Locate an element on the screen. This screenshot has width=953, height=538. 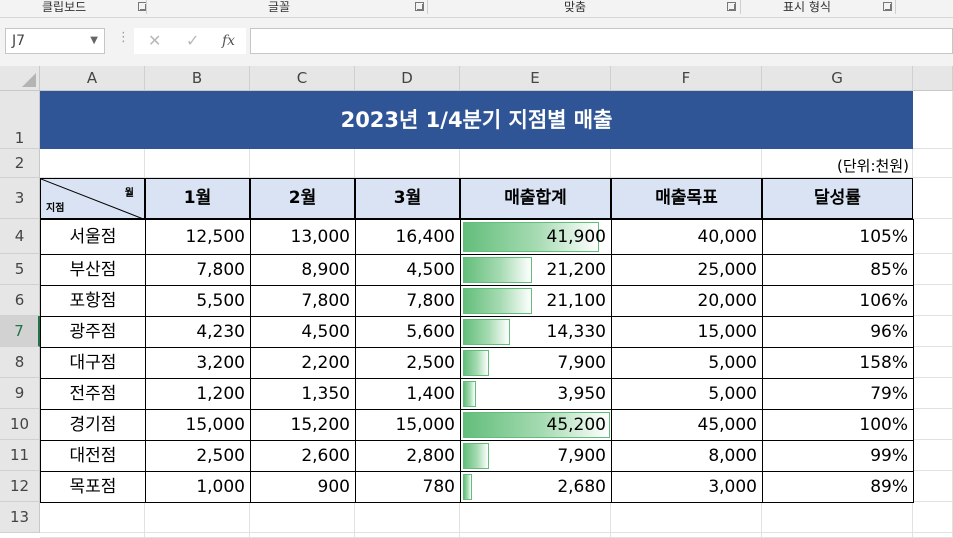
data-cell-m3: 15,000 is located at coordinates (408, 425).